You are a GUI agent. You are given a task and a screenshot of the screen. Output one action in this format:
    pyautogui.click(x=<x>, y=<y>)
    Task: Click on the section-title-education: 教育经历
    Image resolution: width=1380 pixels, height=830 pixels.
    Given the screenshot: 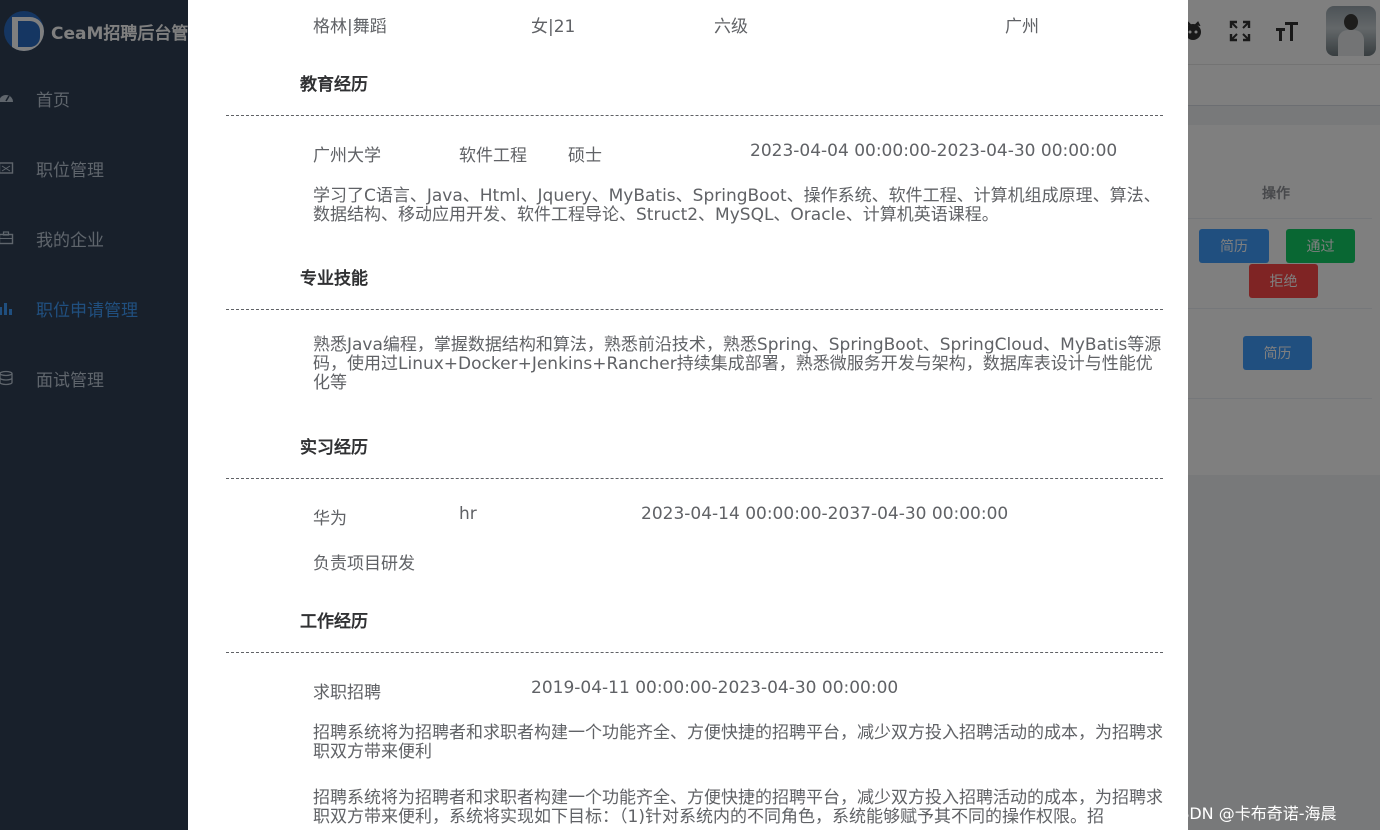 What is the action you would take?
    pyautogui.click(x=334, y=85)
    